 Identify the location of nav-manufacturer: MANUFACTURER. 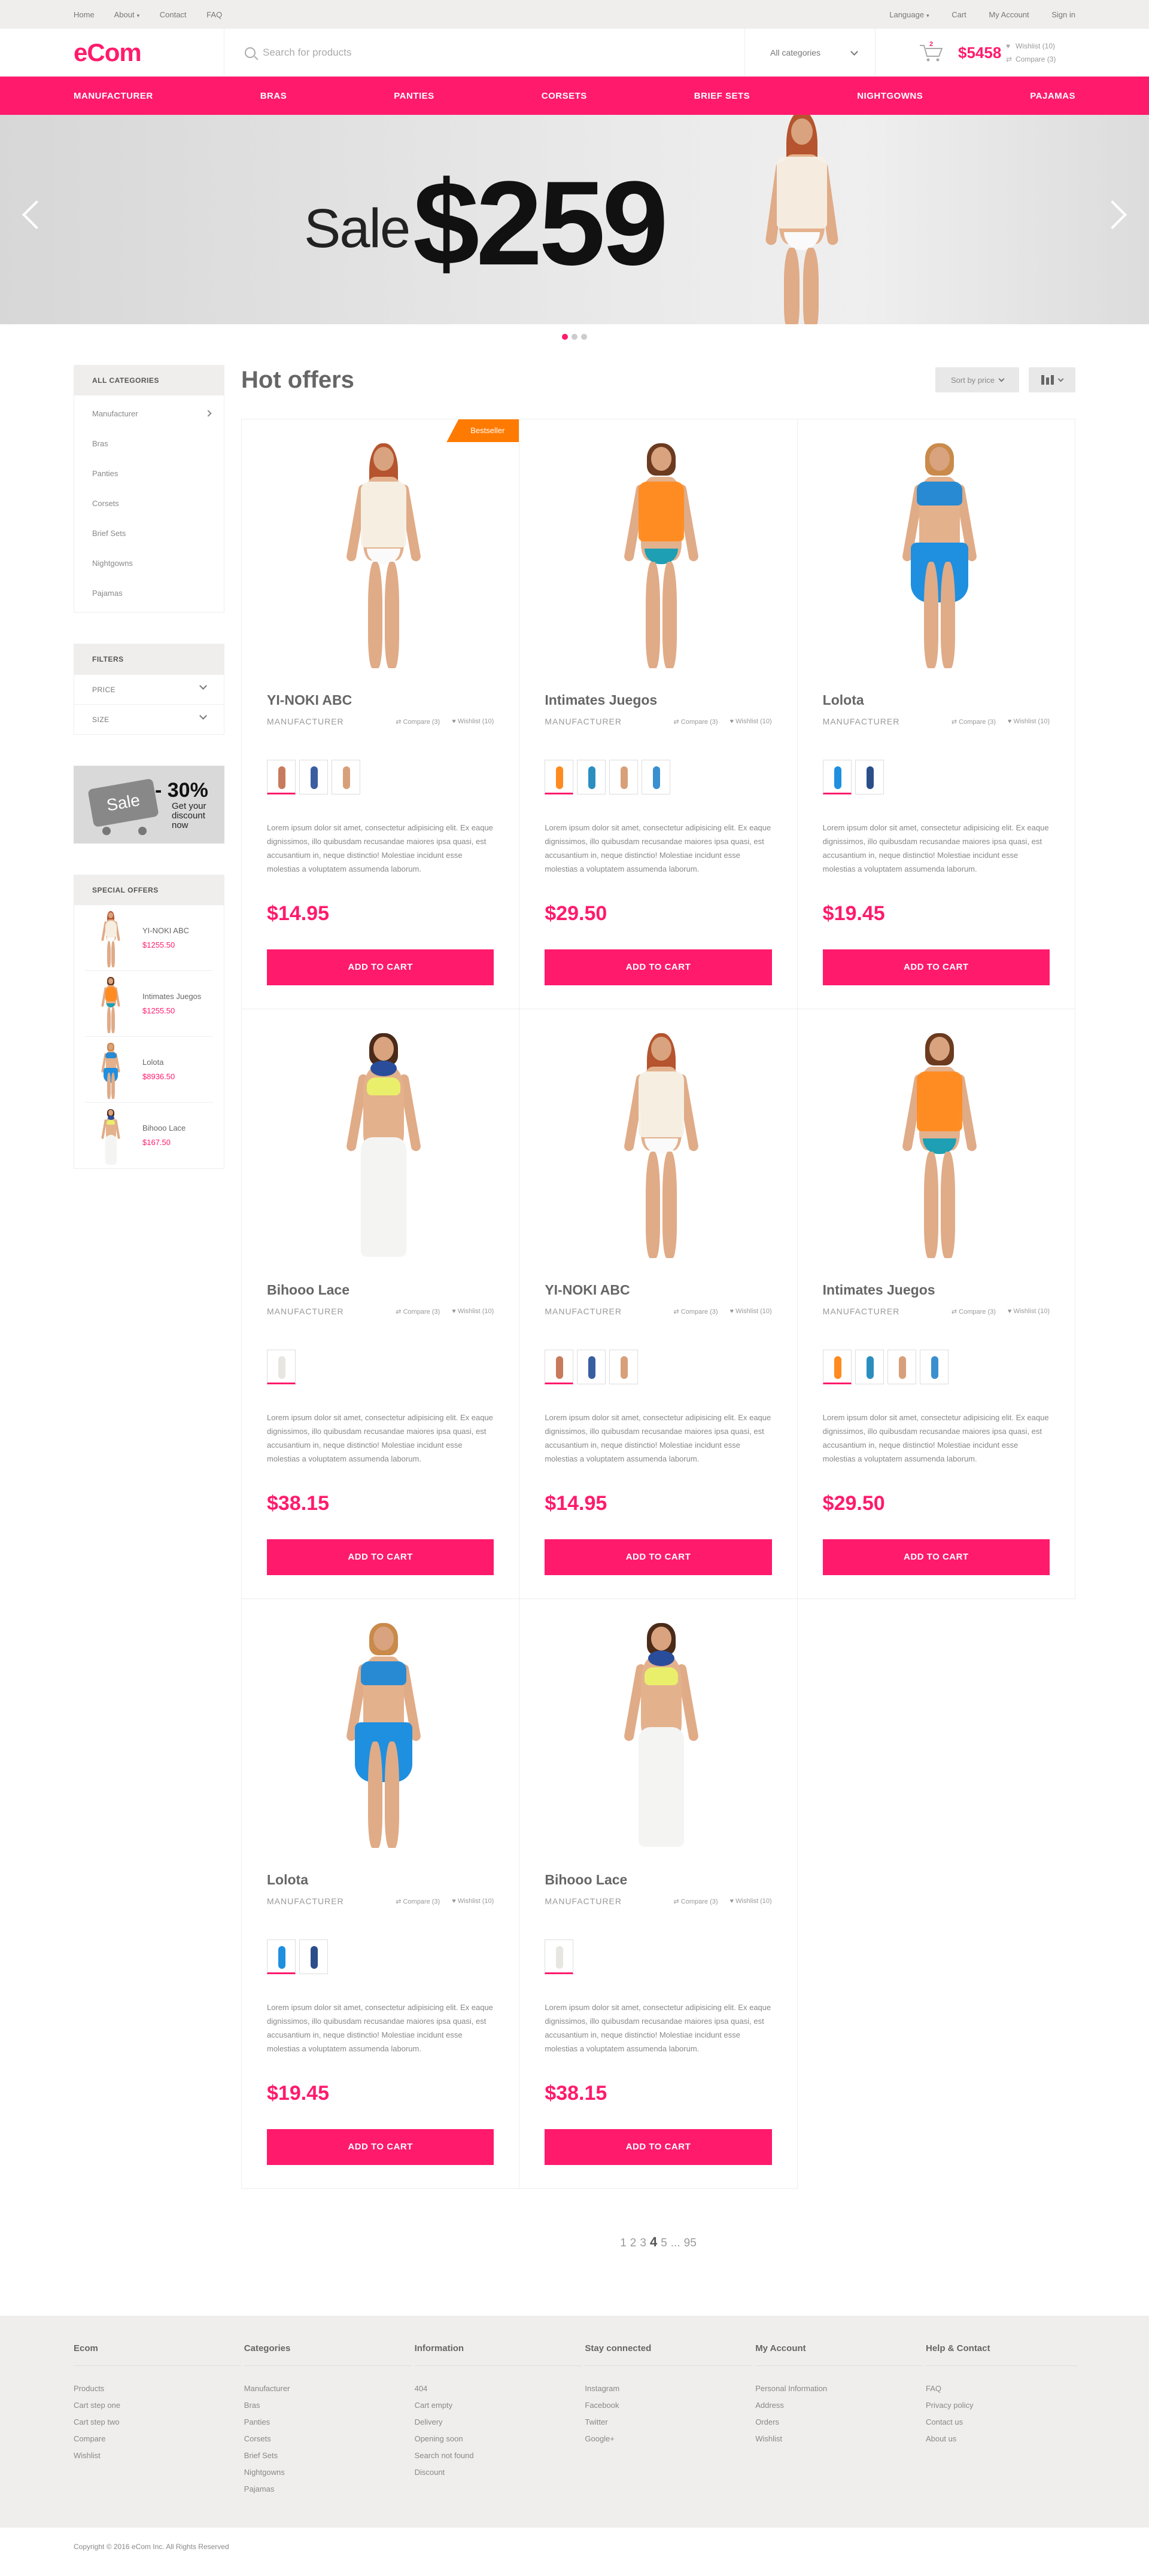
(113, 96).